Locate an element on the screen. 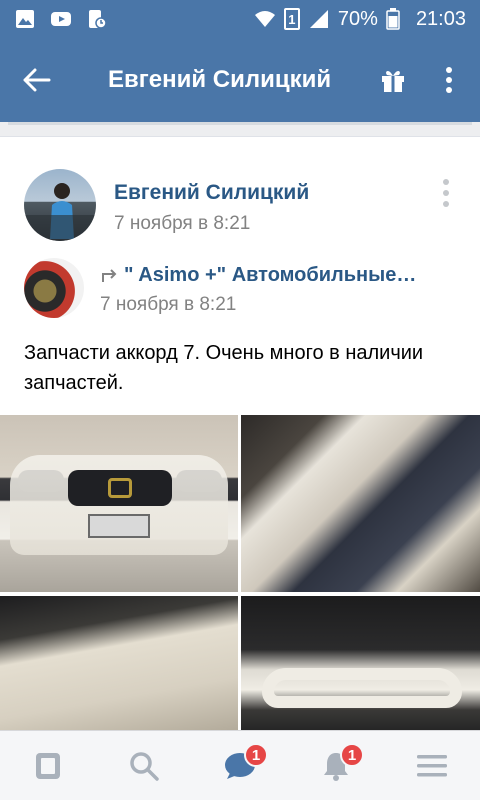 The height and width of the screenshot is (800, 480). post-photo-fenders is located at coordinates (360, 503).